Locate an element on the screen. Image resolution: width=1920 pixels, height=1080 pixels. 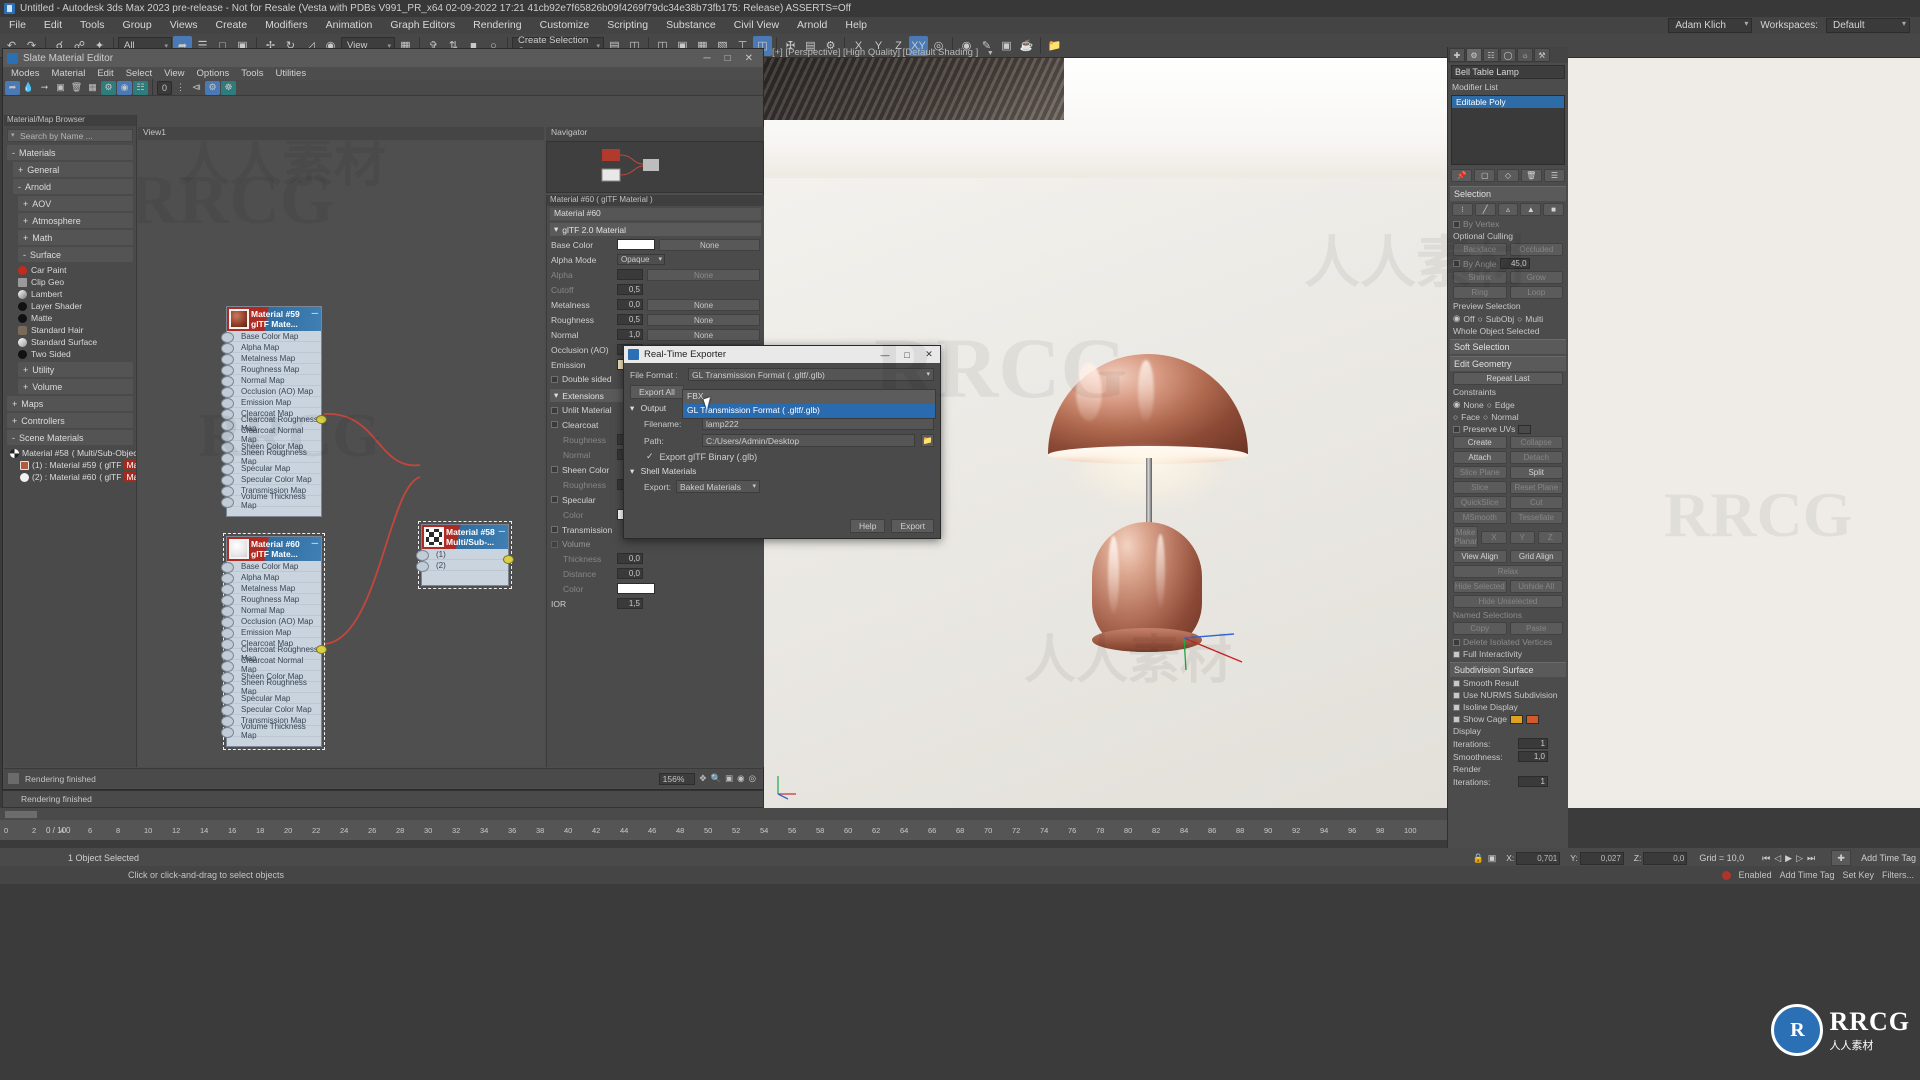
tree-expand-general: + is located at coordinates (20, 170).